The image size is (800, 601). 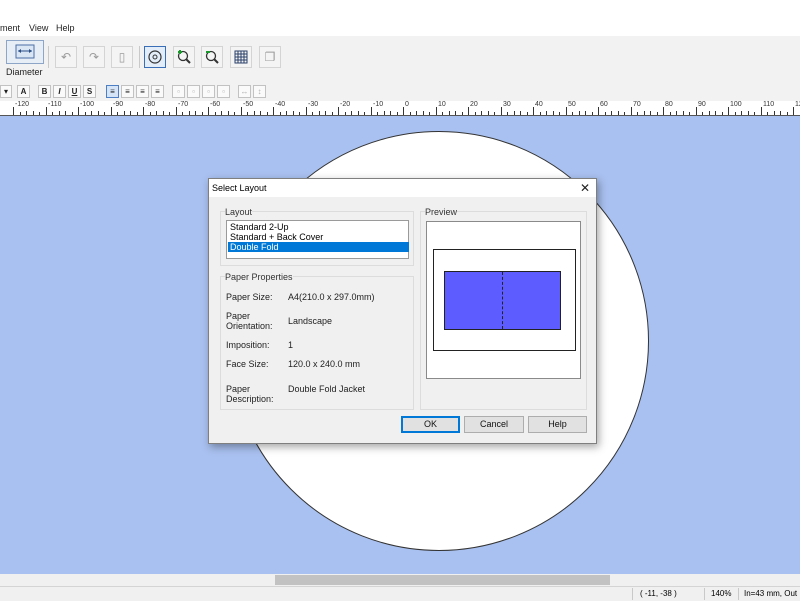 I want to click on ruler-label: 50, so click(x=572, y=104).